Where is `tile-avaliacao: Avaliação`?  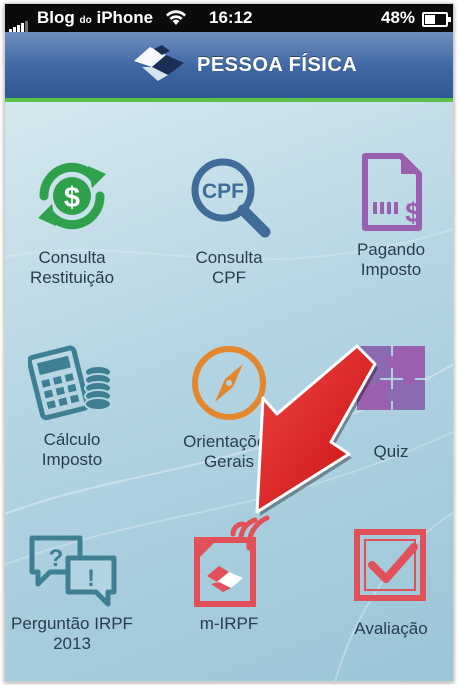
tile-avaliacao: Avaliação is located at coordinates (384, 583).